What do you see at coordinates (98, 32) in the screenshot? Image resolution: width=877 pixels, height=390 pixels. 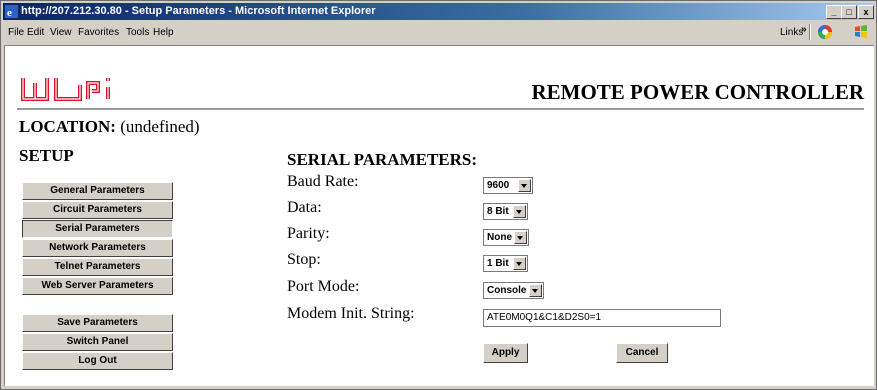 I see `menu-favorites: Favorites` at bounding box center [98, 32].